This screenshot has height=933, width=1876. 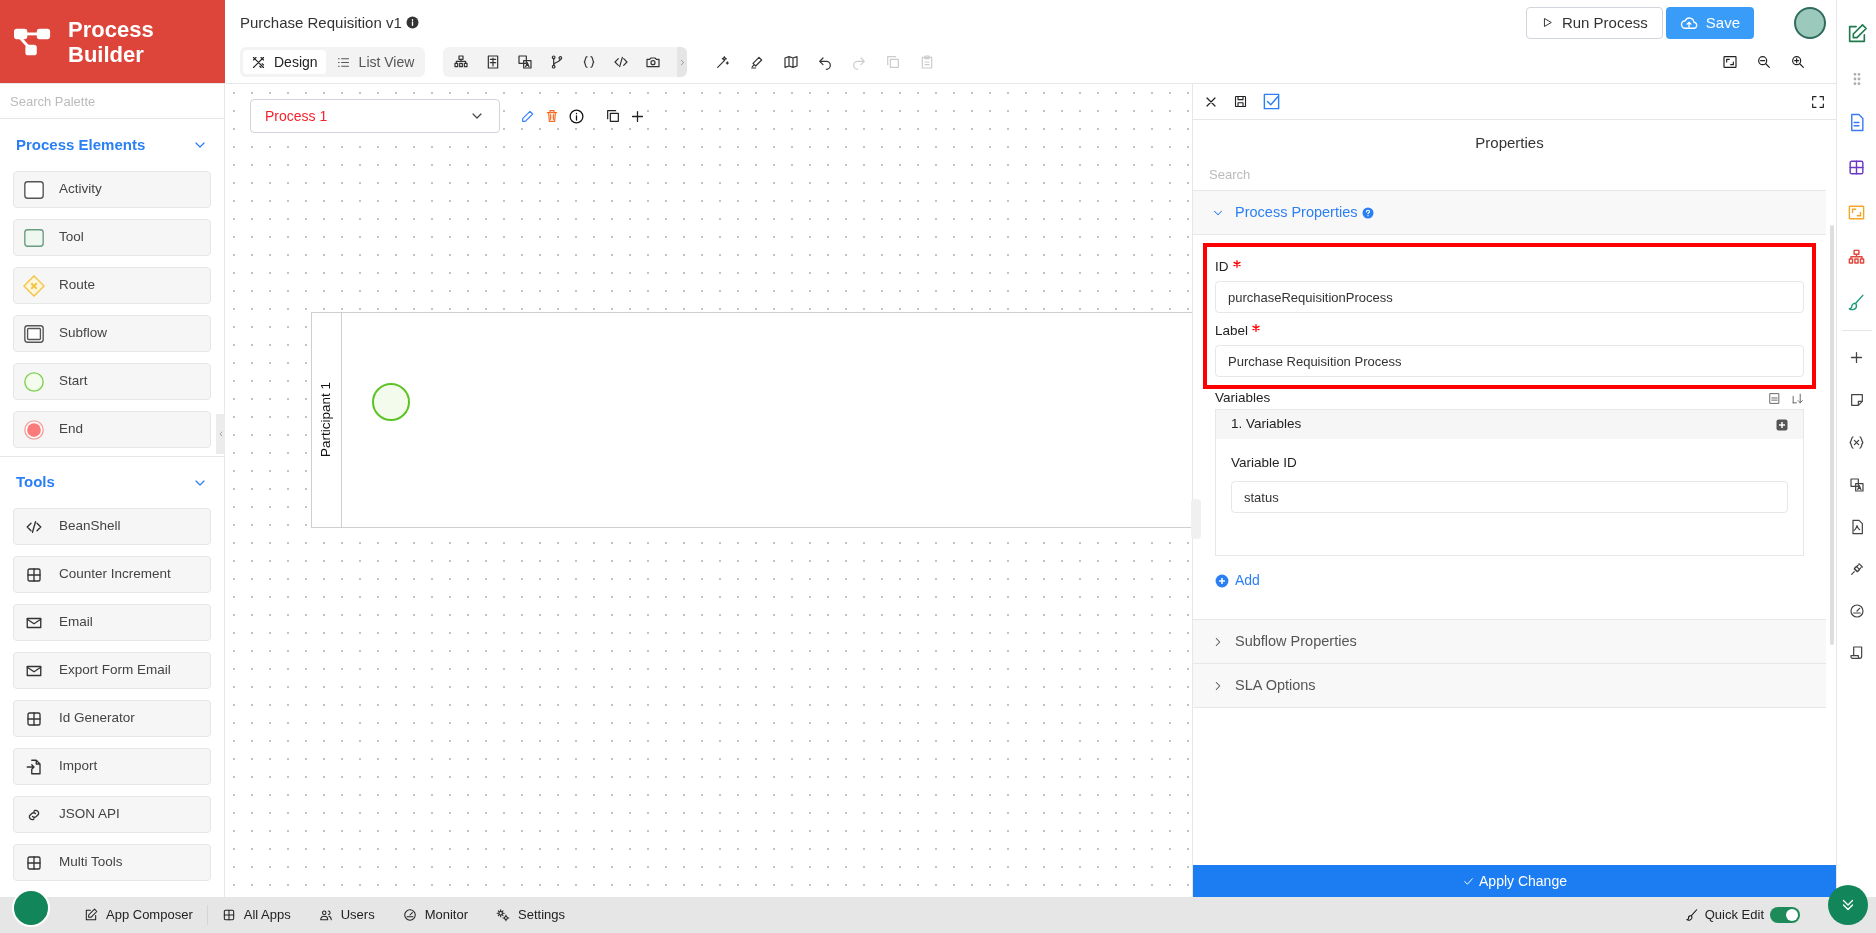 I want to click on start-event, so click(x=391, y=402).